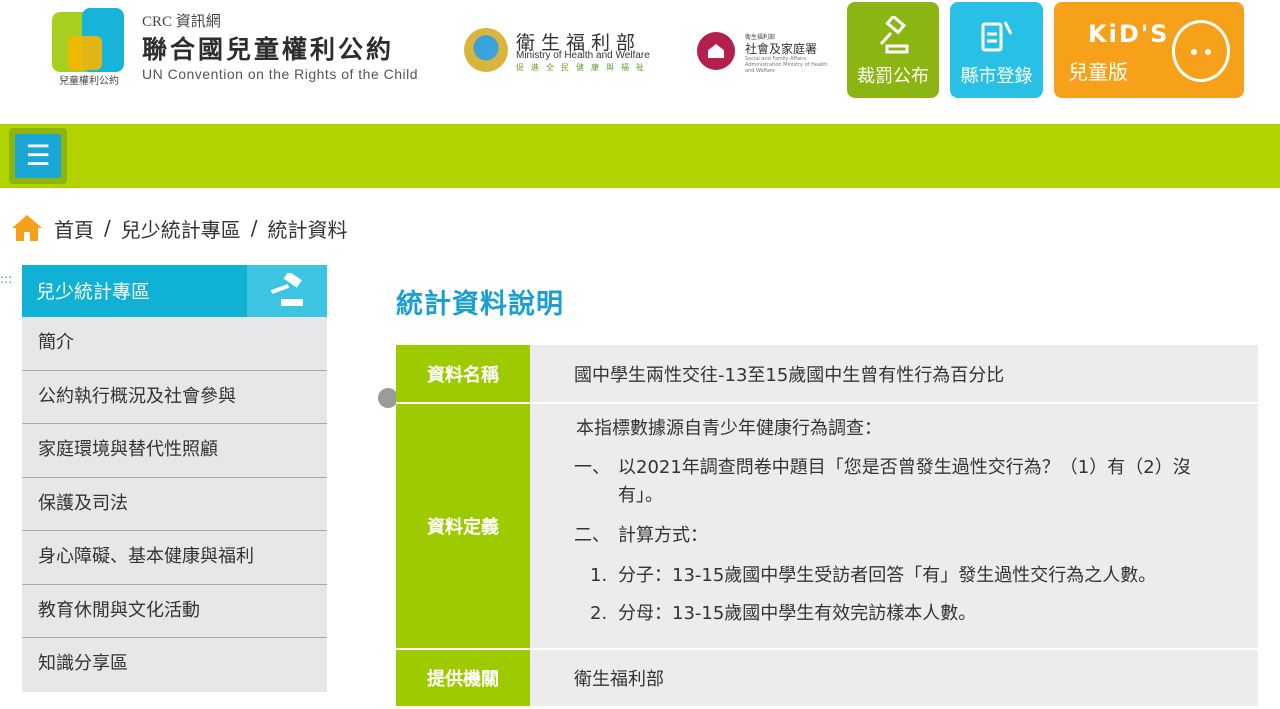  What do you see at coordinates (916, 536) in the screenshot?
I see `definition-item: 二、 計算方式：` at bounding box center [916, 536].